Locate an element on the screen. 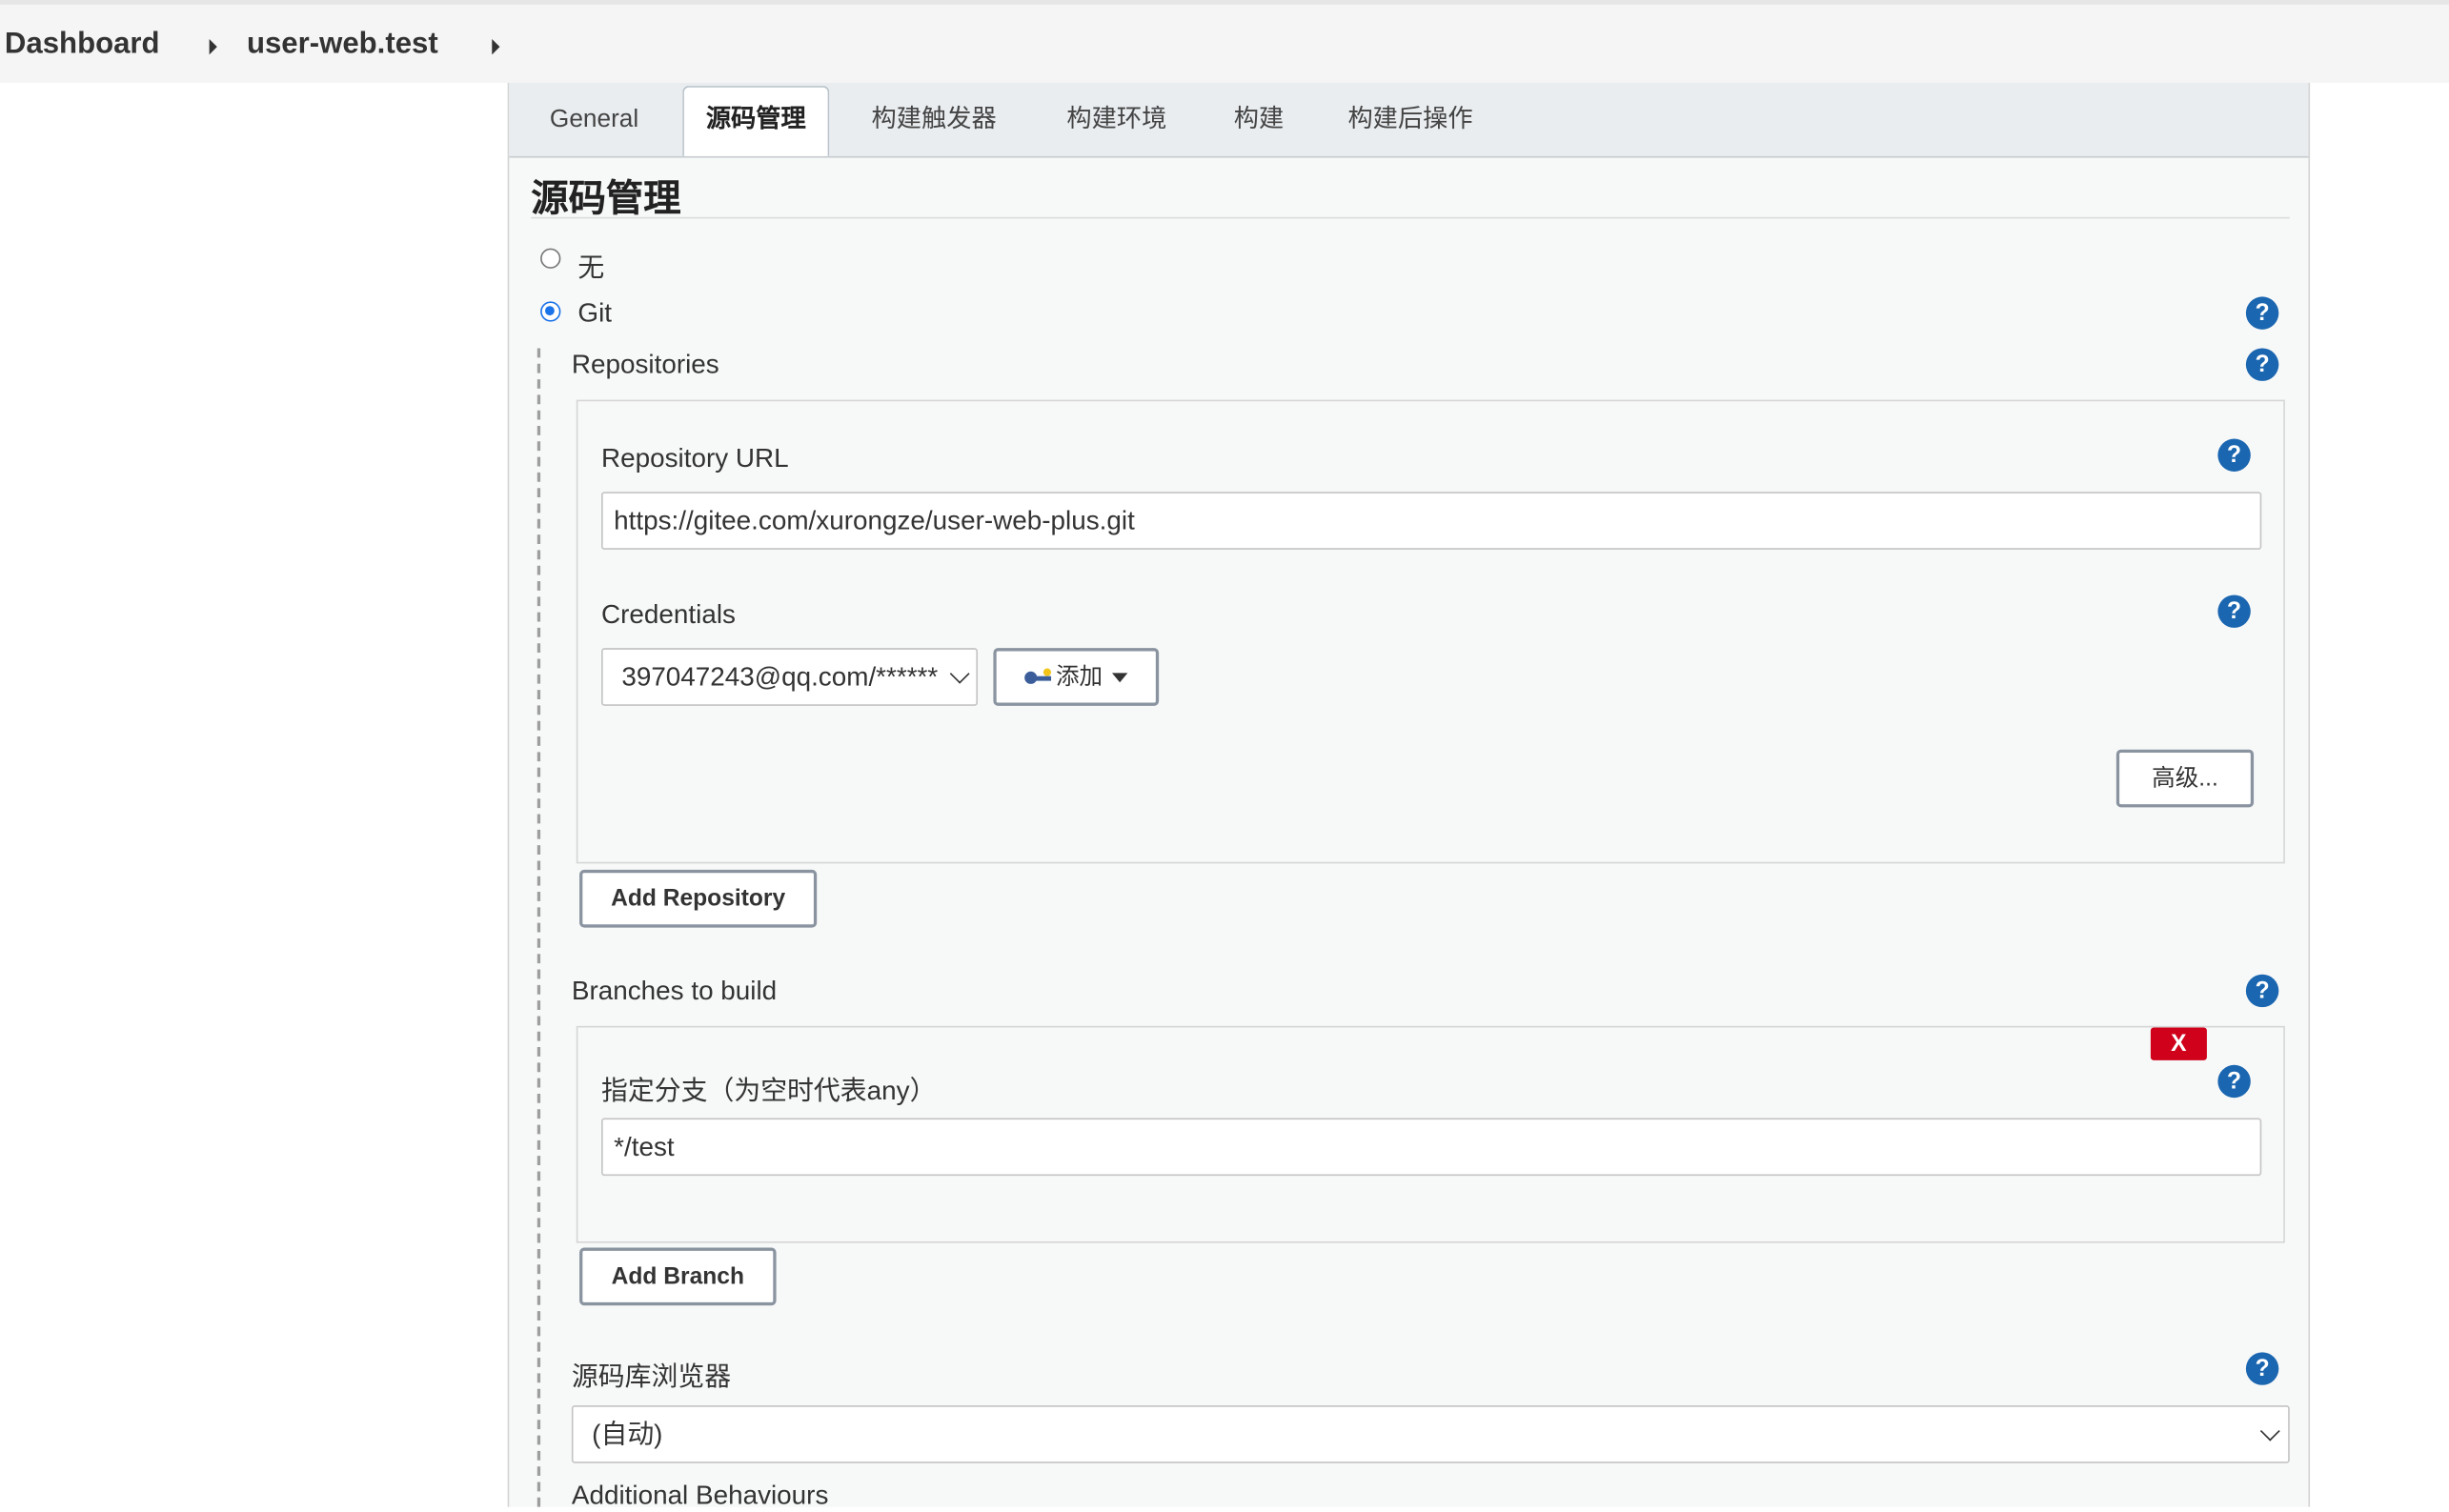 The height and width of the screenshot is (1512, 2449). credentials-select: 397047243@qq.com/****** is located at coordinates (790, 677).